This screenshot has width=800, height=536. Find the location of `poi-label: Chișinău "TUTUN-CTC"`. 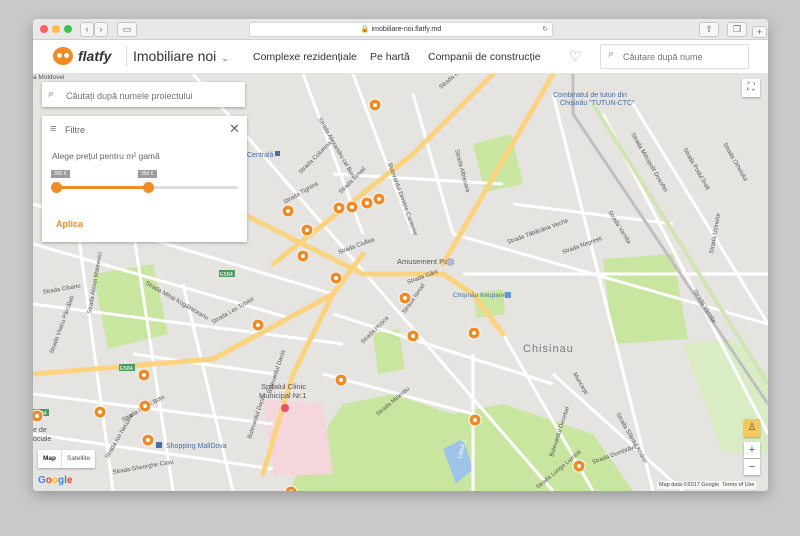

poi-label: Chișinău "TUTUN-CTC" is located at coordinates (597, 103).